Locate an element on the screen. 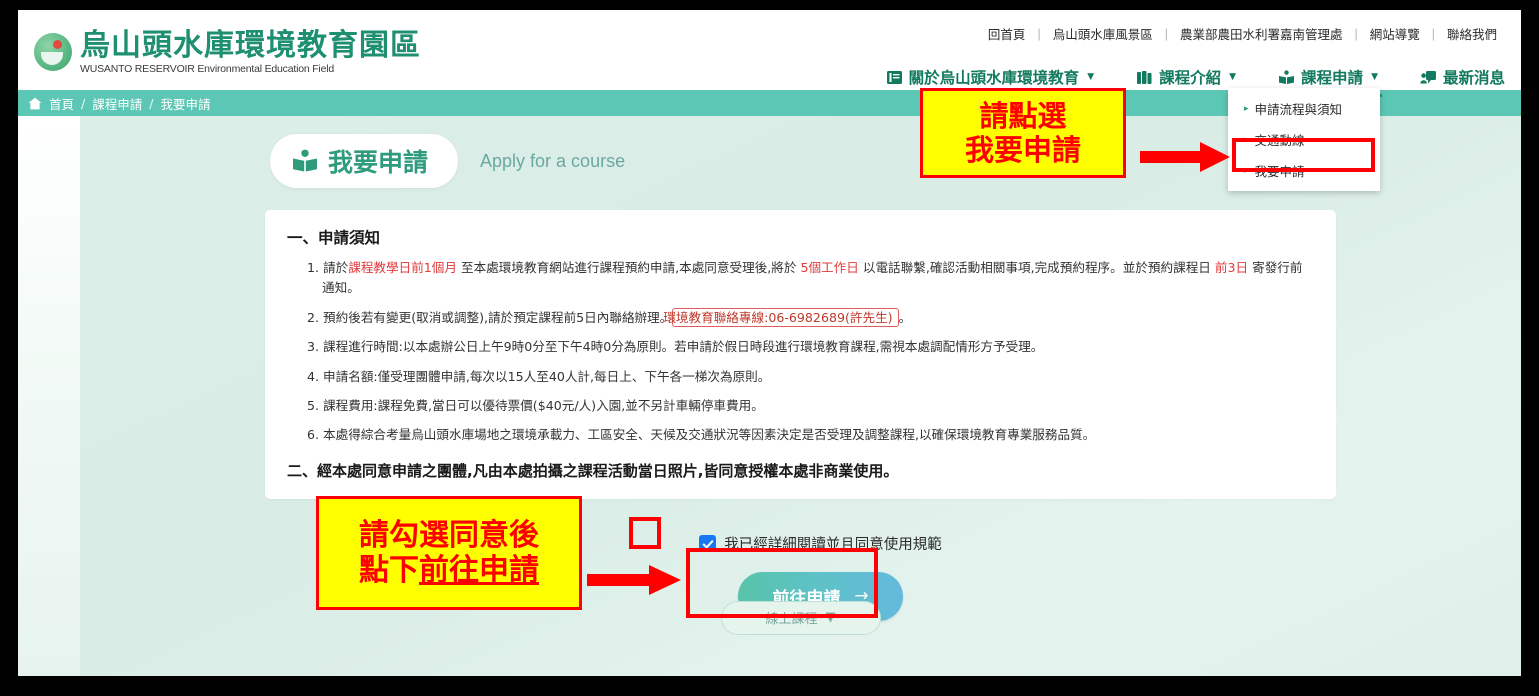 This screenshot has height=696, width=1539. page-title-cn: 我要申請 is located at coordinates (378, 162).